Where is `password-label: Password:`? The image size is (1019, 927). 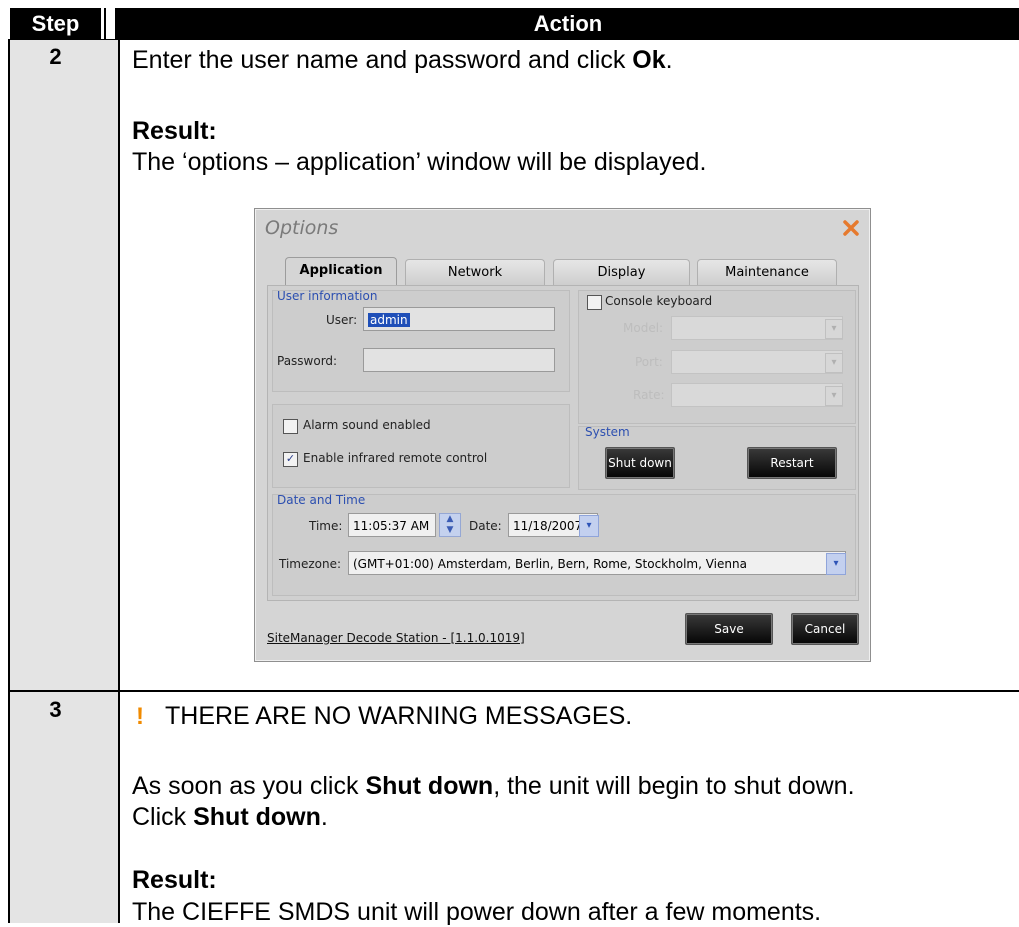 password-label: Password: is located at coordinates (307, 361).